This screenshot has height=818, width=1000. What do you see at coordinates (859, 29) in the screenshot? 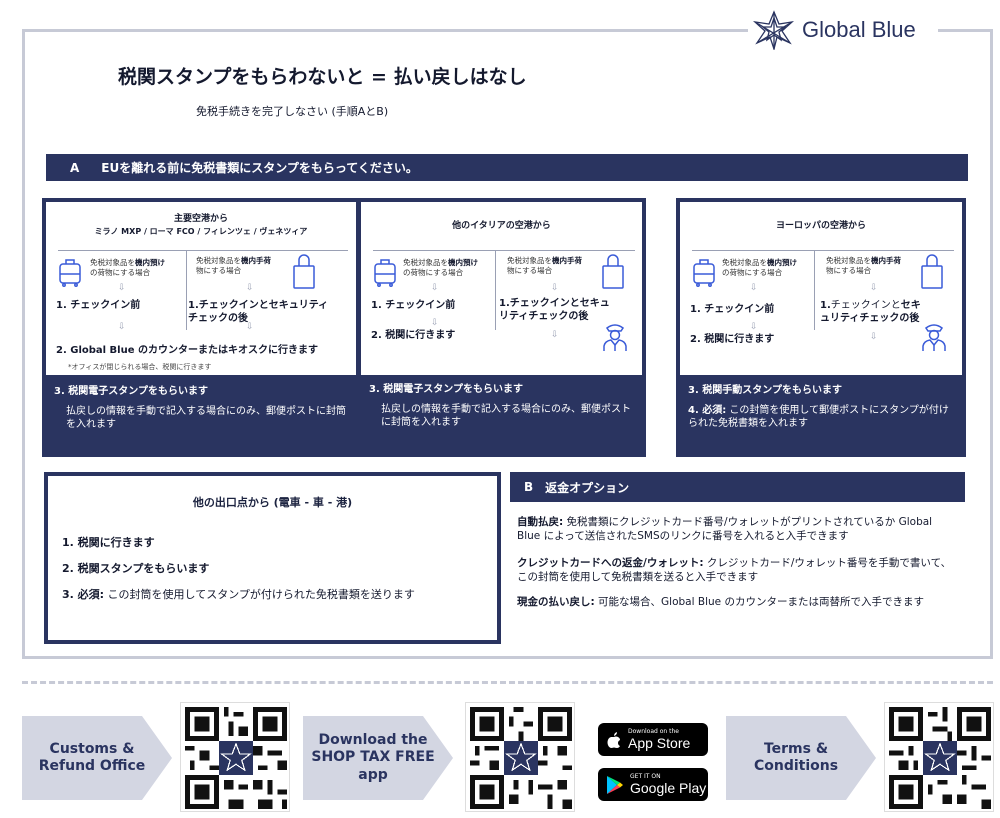
I see `brand-name: Global Blue` at bounding box center [859, 29].